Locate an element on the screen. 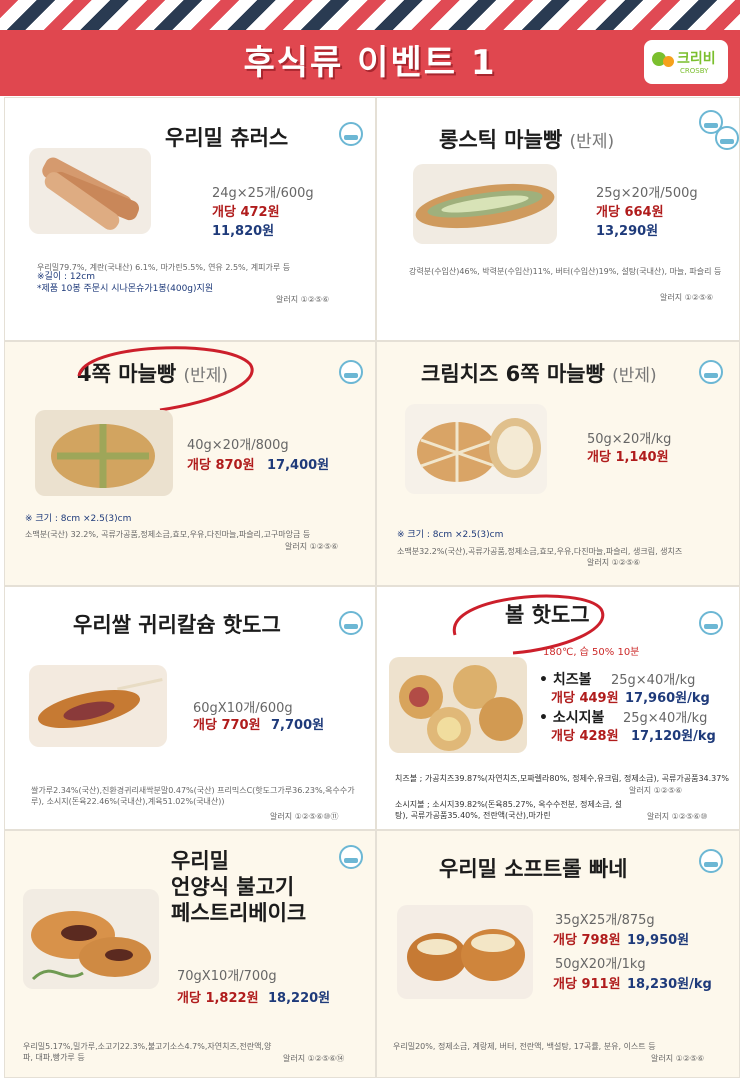  unit-price: 개당 770원 is located at coordinates (227, 725).